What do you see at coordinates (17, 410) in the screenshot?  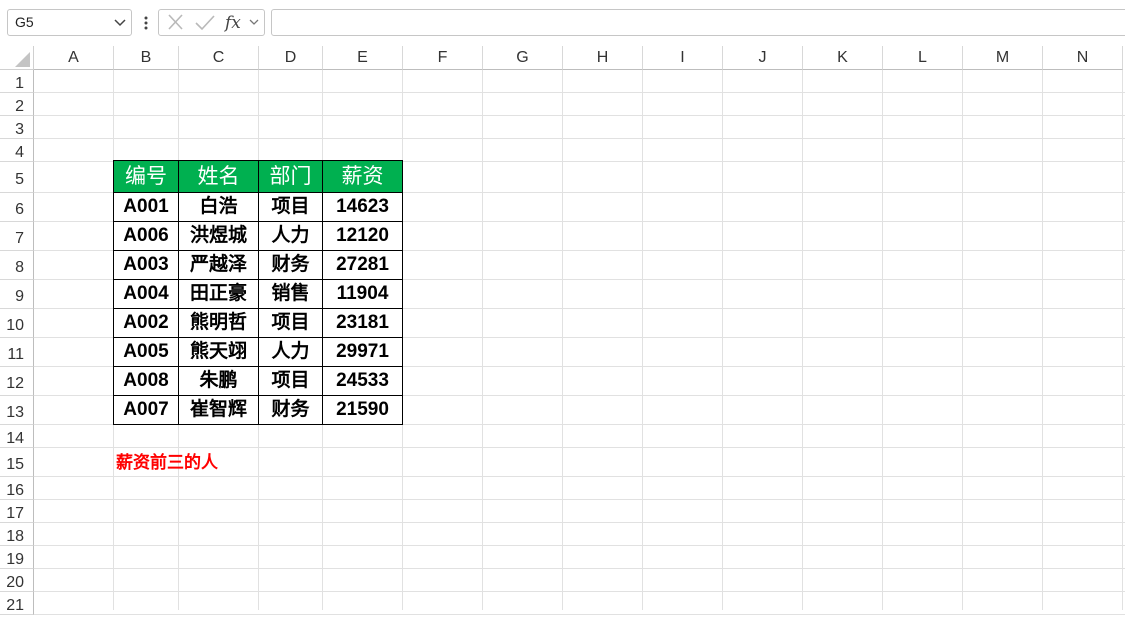 I see `row-header-13: 13` at bounding box center [17, 410].